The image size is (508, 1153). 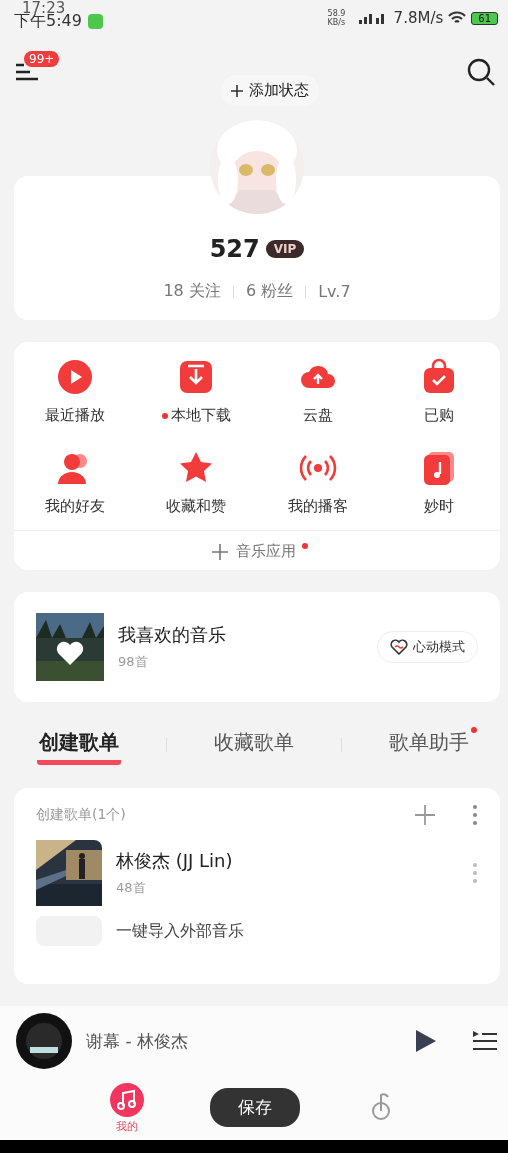 What do you see at coordinates (81, 815) in the screenshot?
I see `section-header: 创建歌单(1个)` at bounding box center [81, 815].